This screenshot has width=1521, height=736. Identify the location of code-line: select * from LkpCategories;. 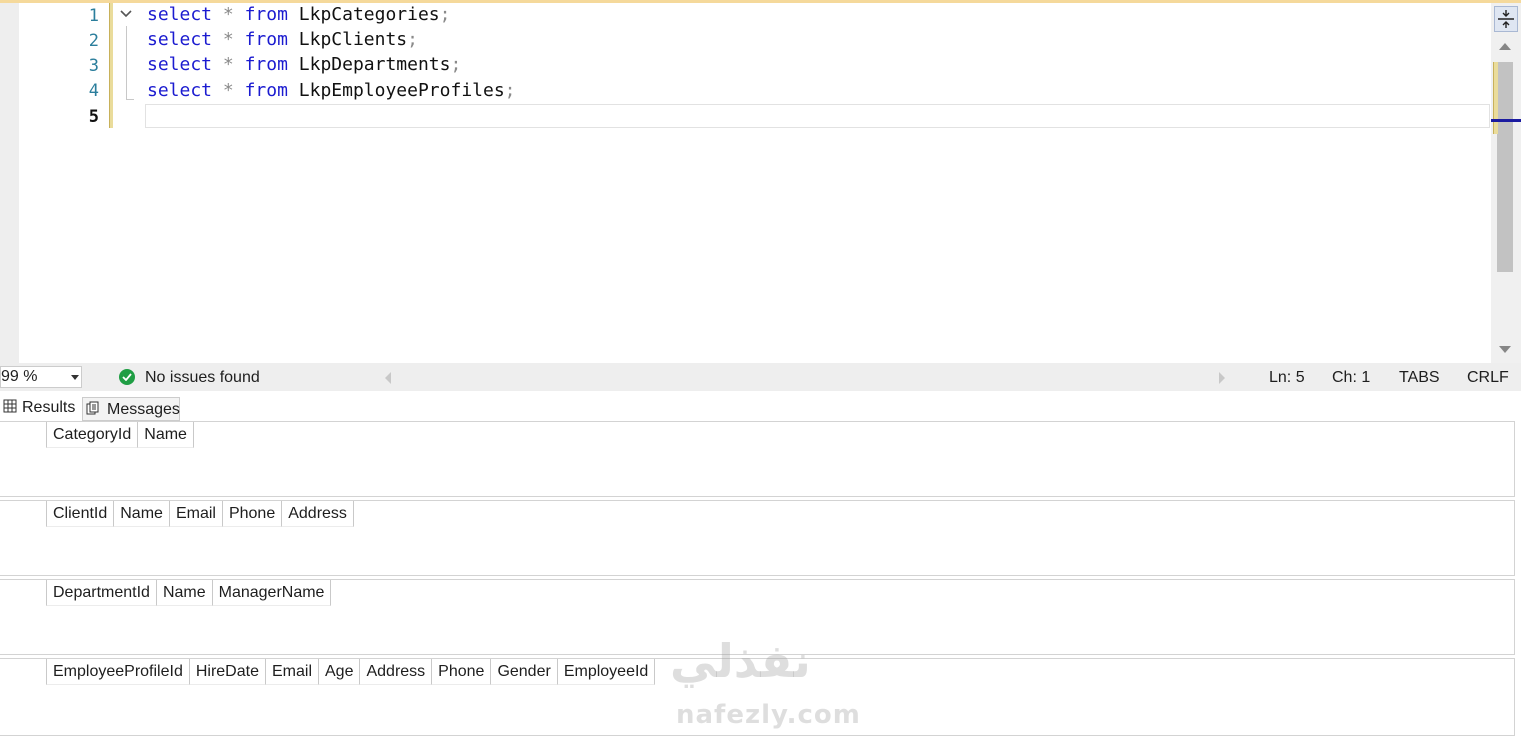
(299, 14).